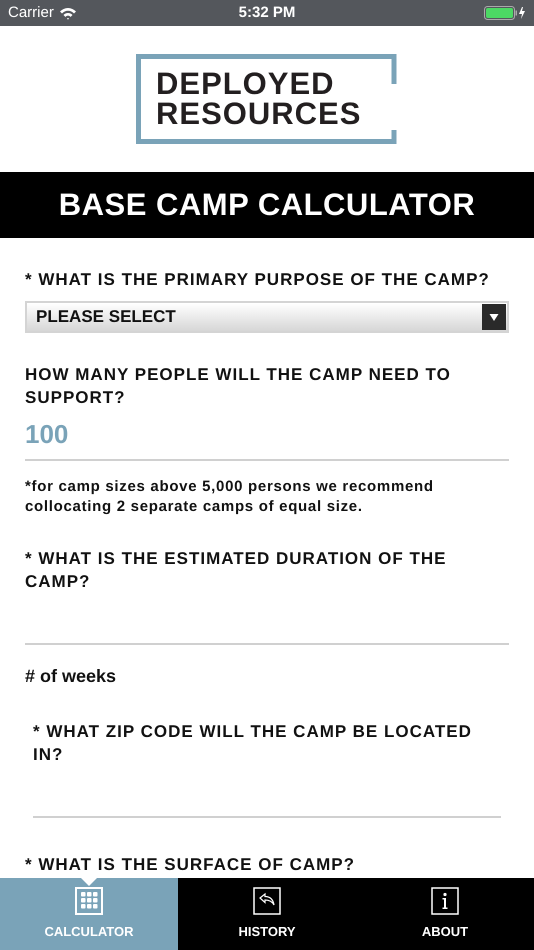 The image size is (534, 950). What do you see at coordinates (267, 12) in the screenshot?
I see `clock-time: 5:32 PM` at bounding box center [267, 12].